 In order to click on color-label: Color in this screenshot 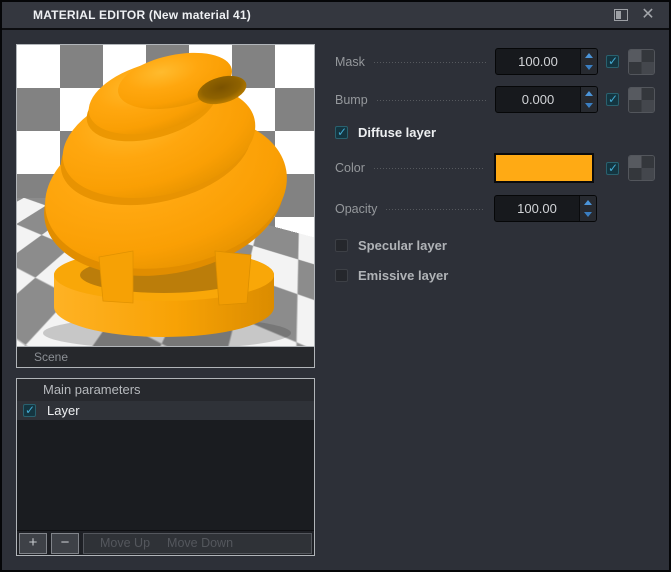, I will do `click(350, 168)`.